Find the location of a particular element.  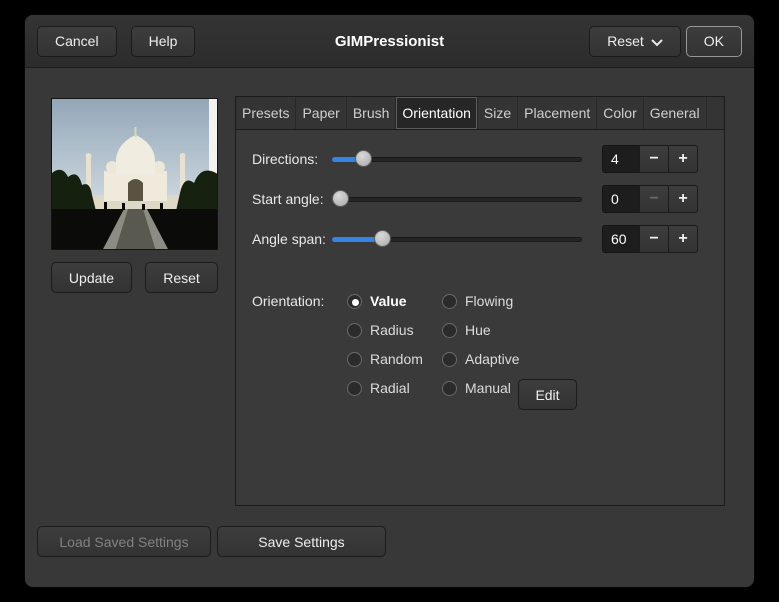

angle-span-value-field: 60 is located at coordinates (621, 239).